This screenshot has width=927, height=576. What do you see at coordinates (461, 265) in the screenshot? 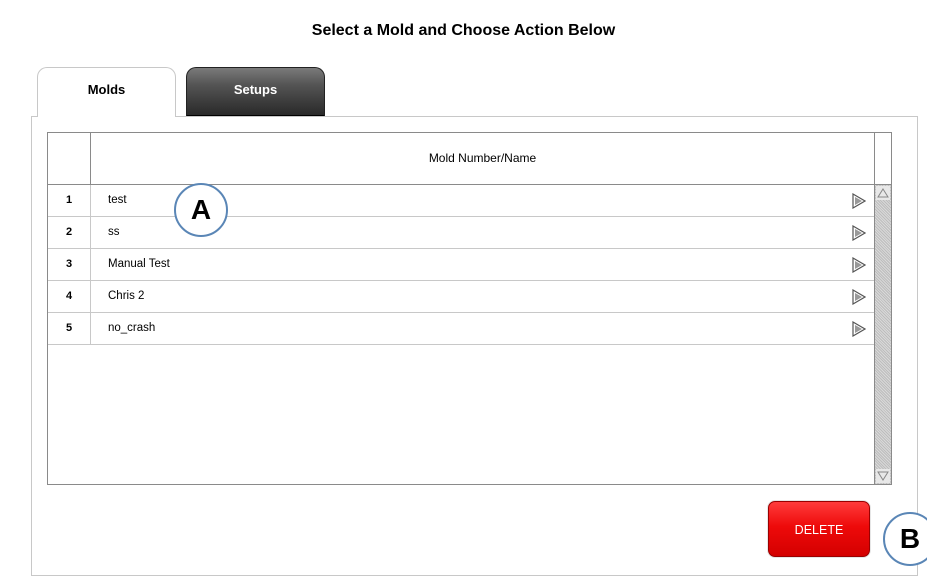
I see `table-row: 3 Manual Test` at bounding box center [461, 265].